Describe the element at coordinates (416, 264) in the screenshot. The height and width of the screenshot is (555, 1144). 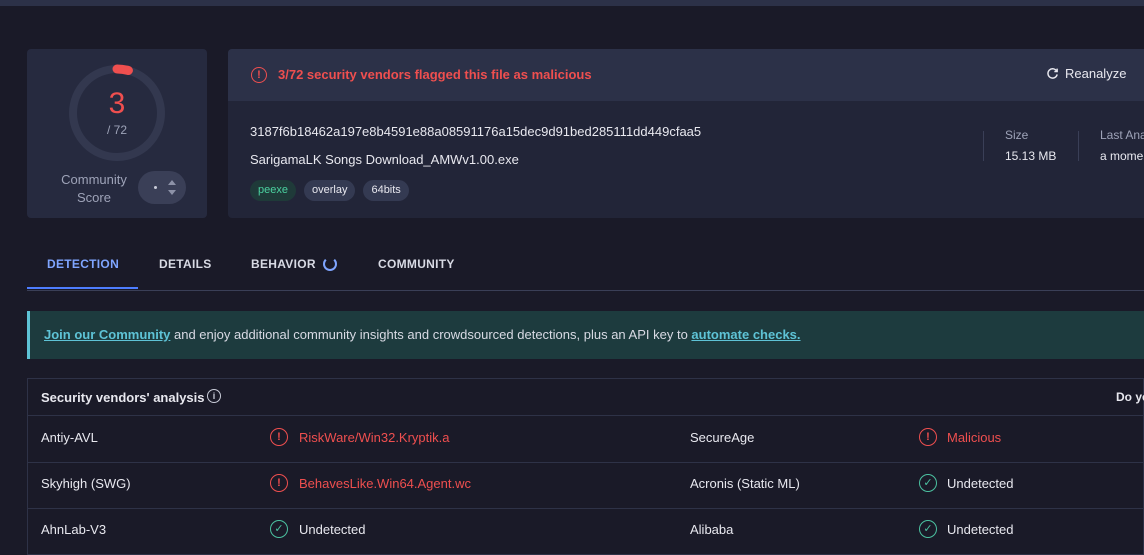
I see `tab-community: COMMUNITY` at that location.